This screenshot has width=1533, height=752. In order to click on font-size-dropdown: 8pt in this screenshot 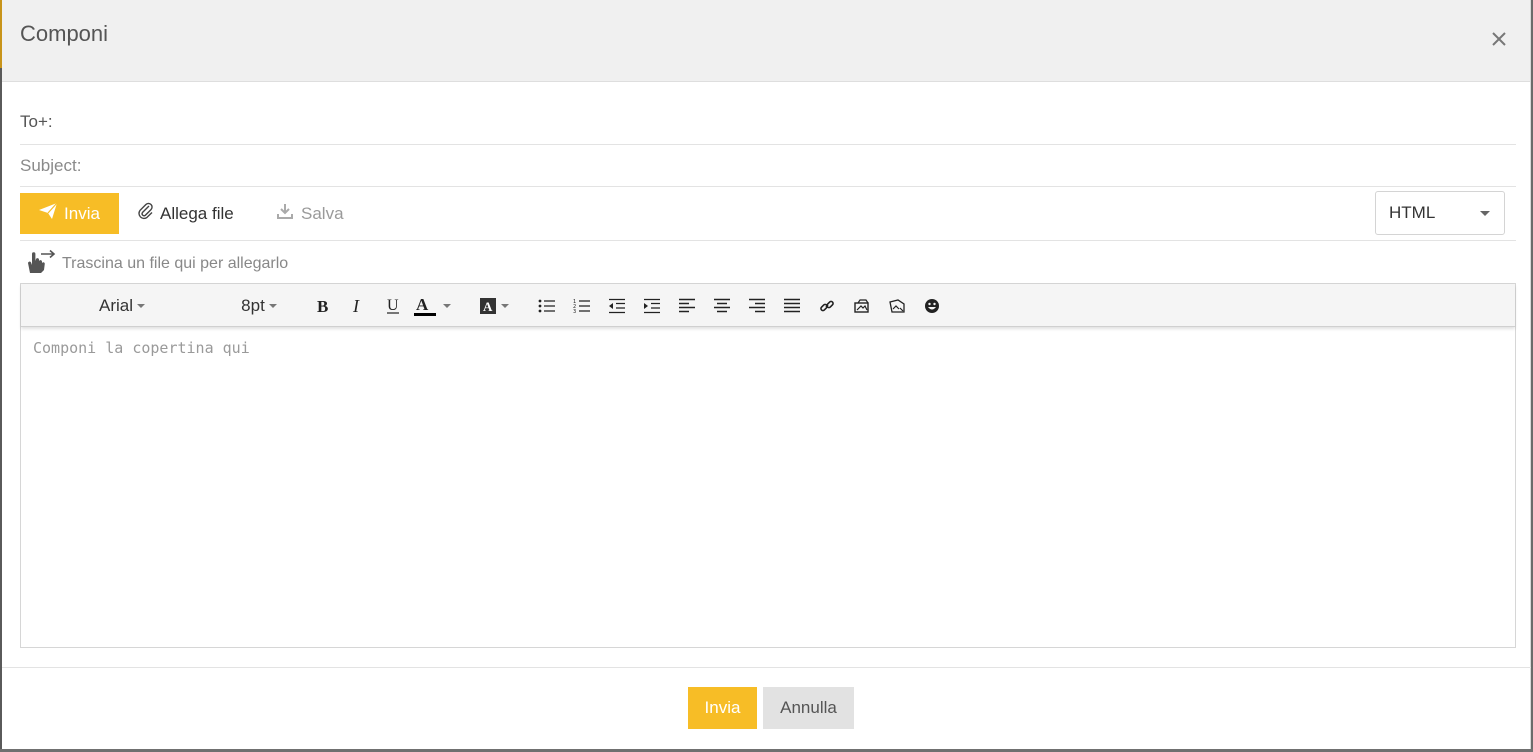, I will do `click(259, 305)`.